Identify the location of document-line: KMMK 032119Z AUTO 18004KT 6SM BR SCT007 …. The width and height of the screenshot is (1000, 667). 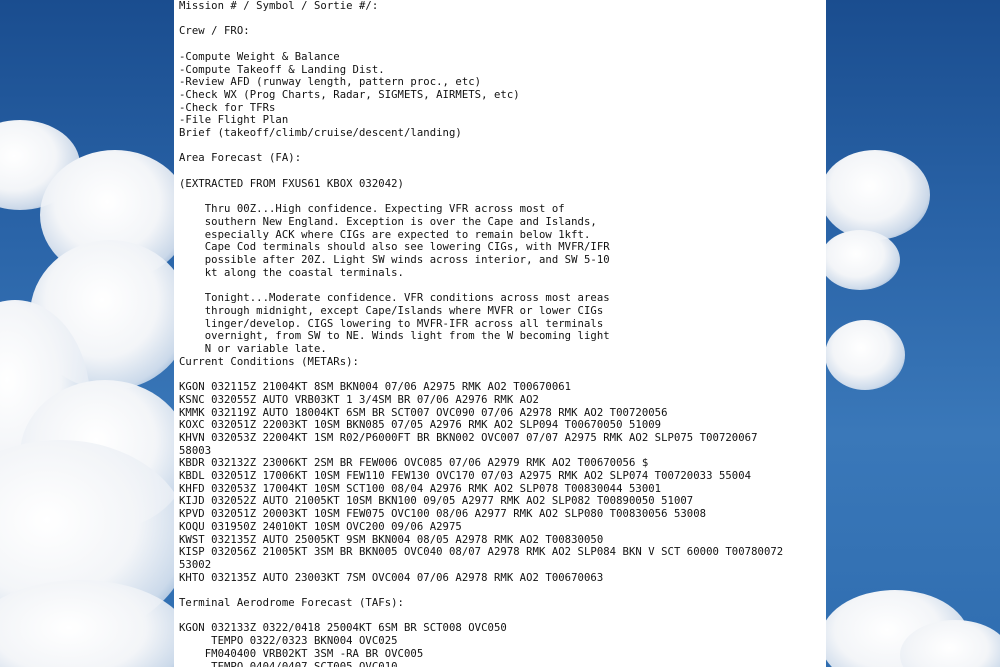
(423, 412).